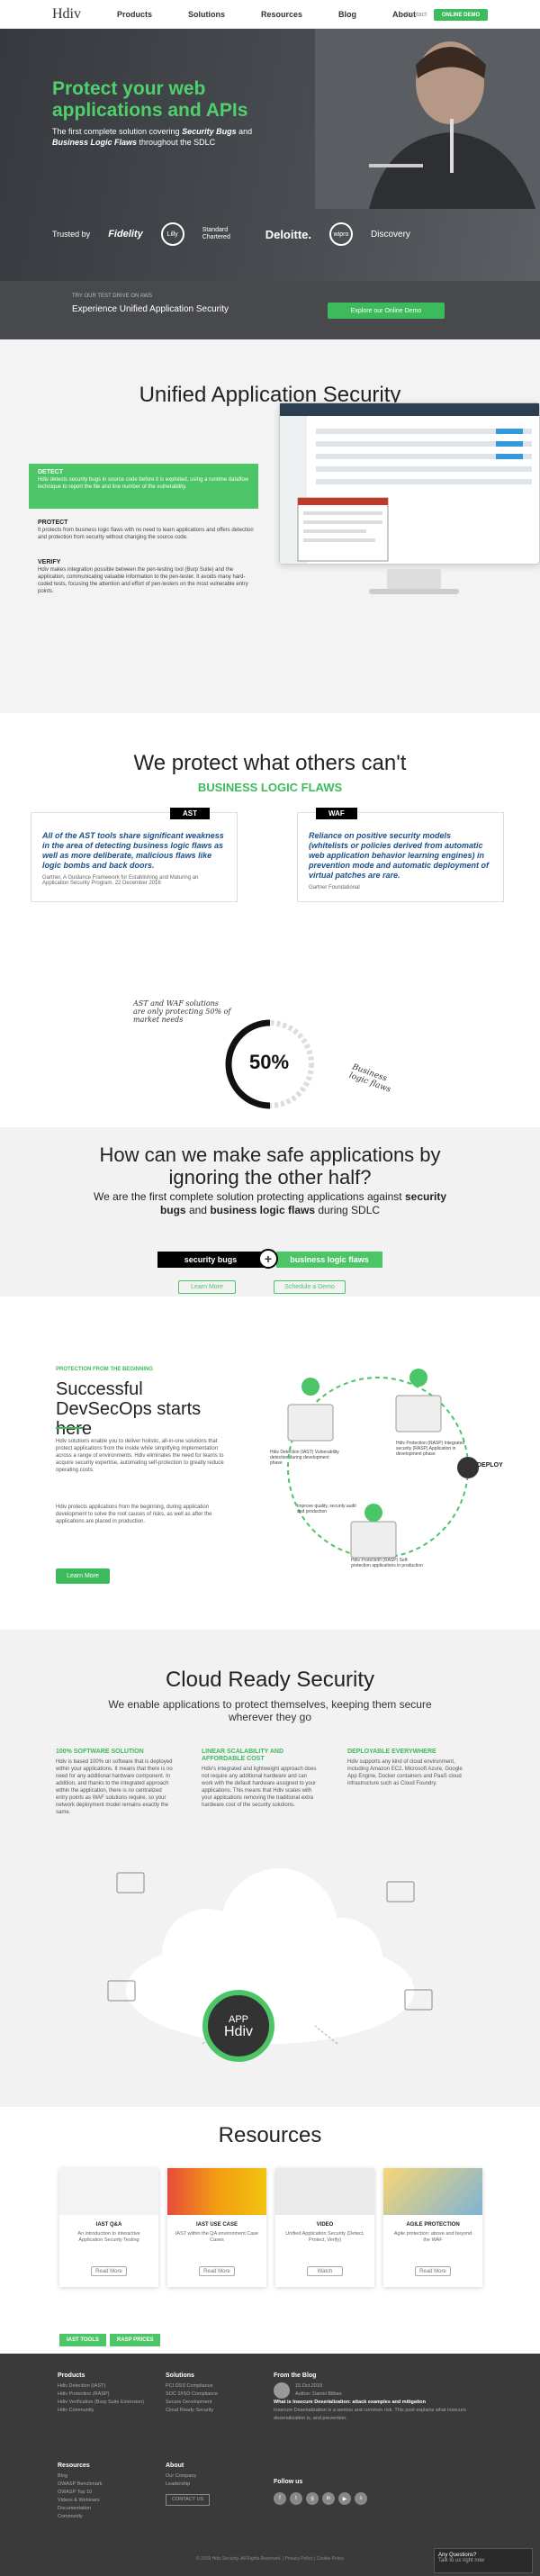 Image resolution: width=540 pixels, height=2576 pixels. I want to click on contact-us-button: CONTACT US, so click(189, 2500).